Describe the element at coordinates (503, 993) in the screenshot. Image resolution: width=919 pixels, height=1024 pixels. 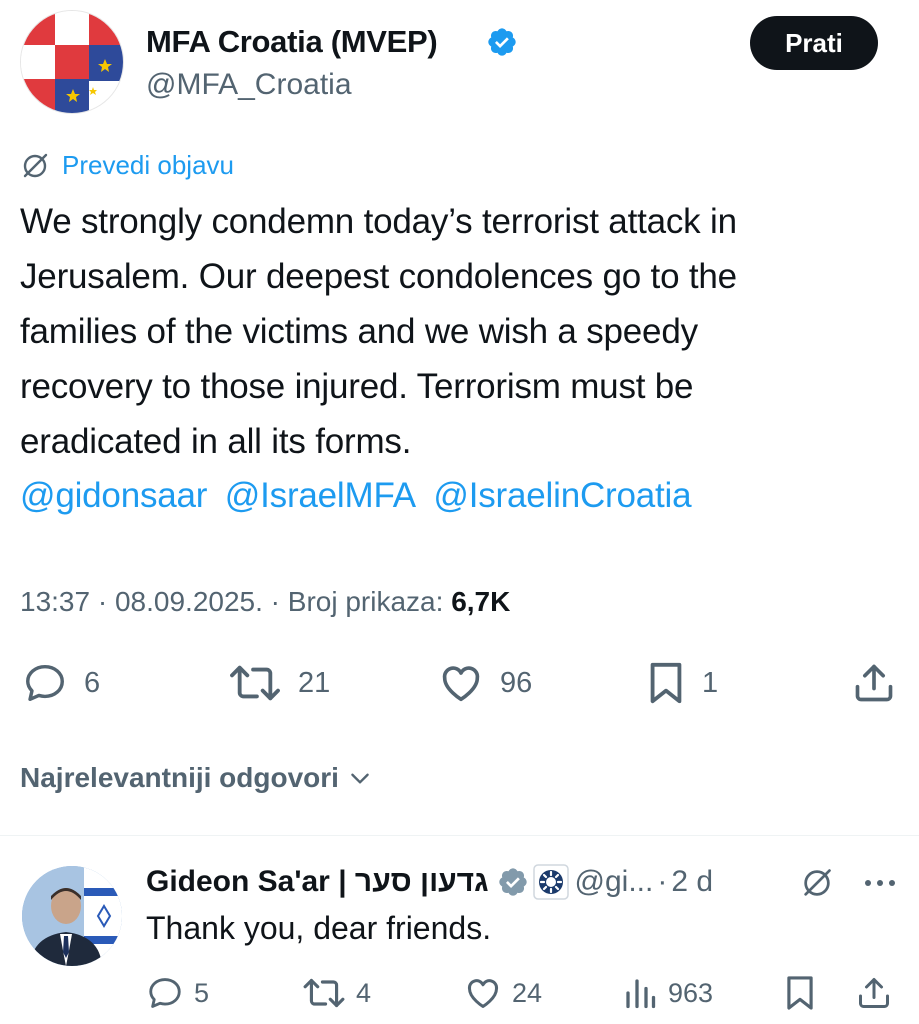
I see `reply-like-action: 24` at that location.